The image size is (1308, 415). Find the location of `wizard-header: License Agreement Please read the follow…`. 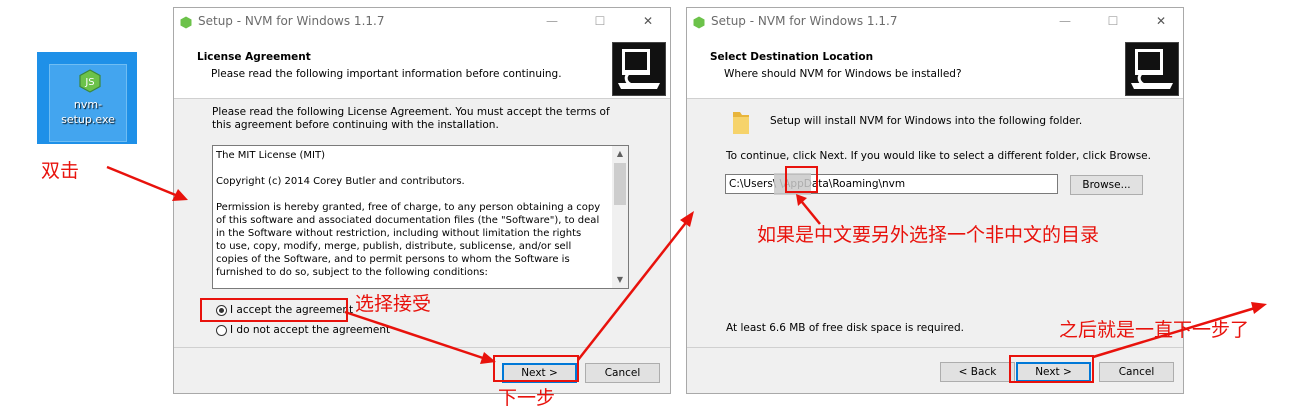

wizard-header: License Agreement Please read the follow… is located at coordinates (422, 67).